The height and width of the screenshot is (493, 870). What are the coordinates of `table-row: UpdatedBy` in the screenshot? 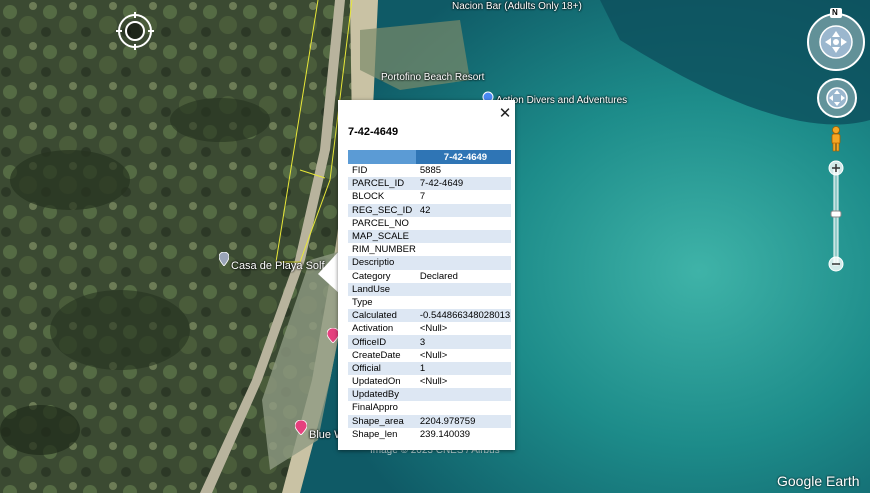 It's located at (429, 395).